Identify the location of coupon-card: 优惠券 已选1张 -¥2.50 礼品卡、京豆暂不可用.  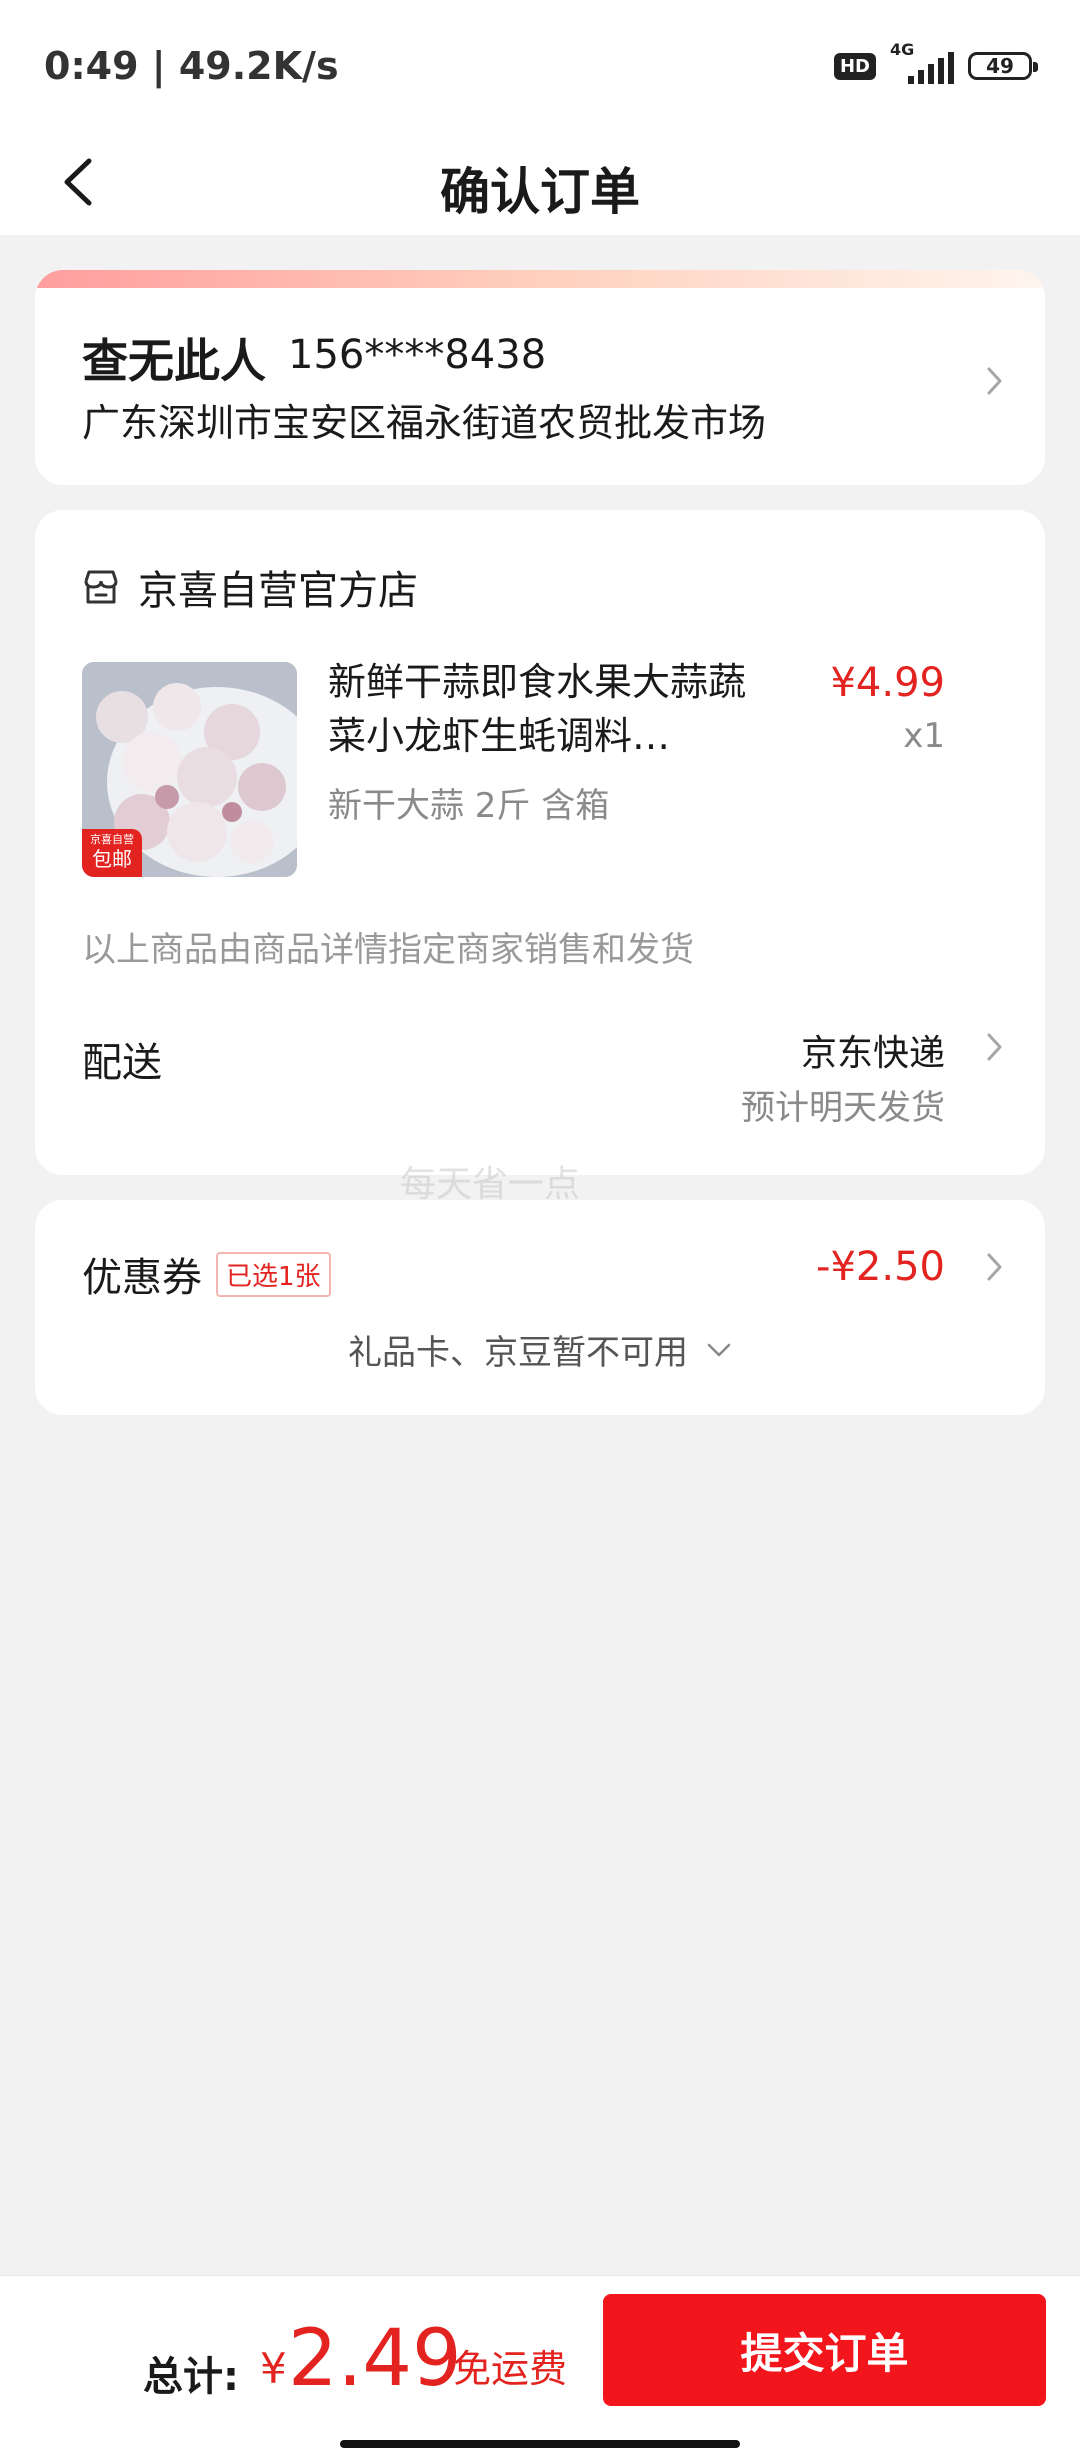
(540, 1307).